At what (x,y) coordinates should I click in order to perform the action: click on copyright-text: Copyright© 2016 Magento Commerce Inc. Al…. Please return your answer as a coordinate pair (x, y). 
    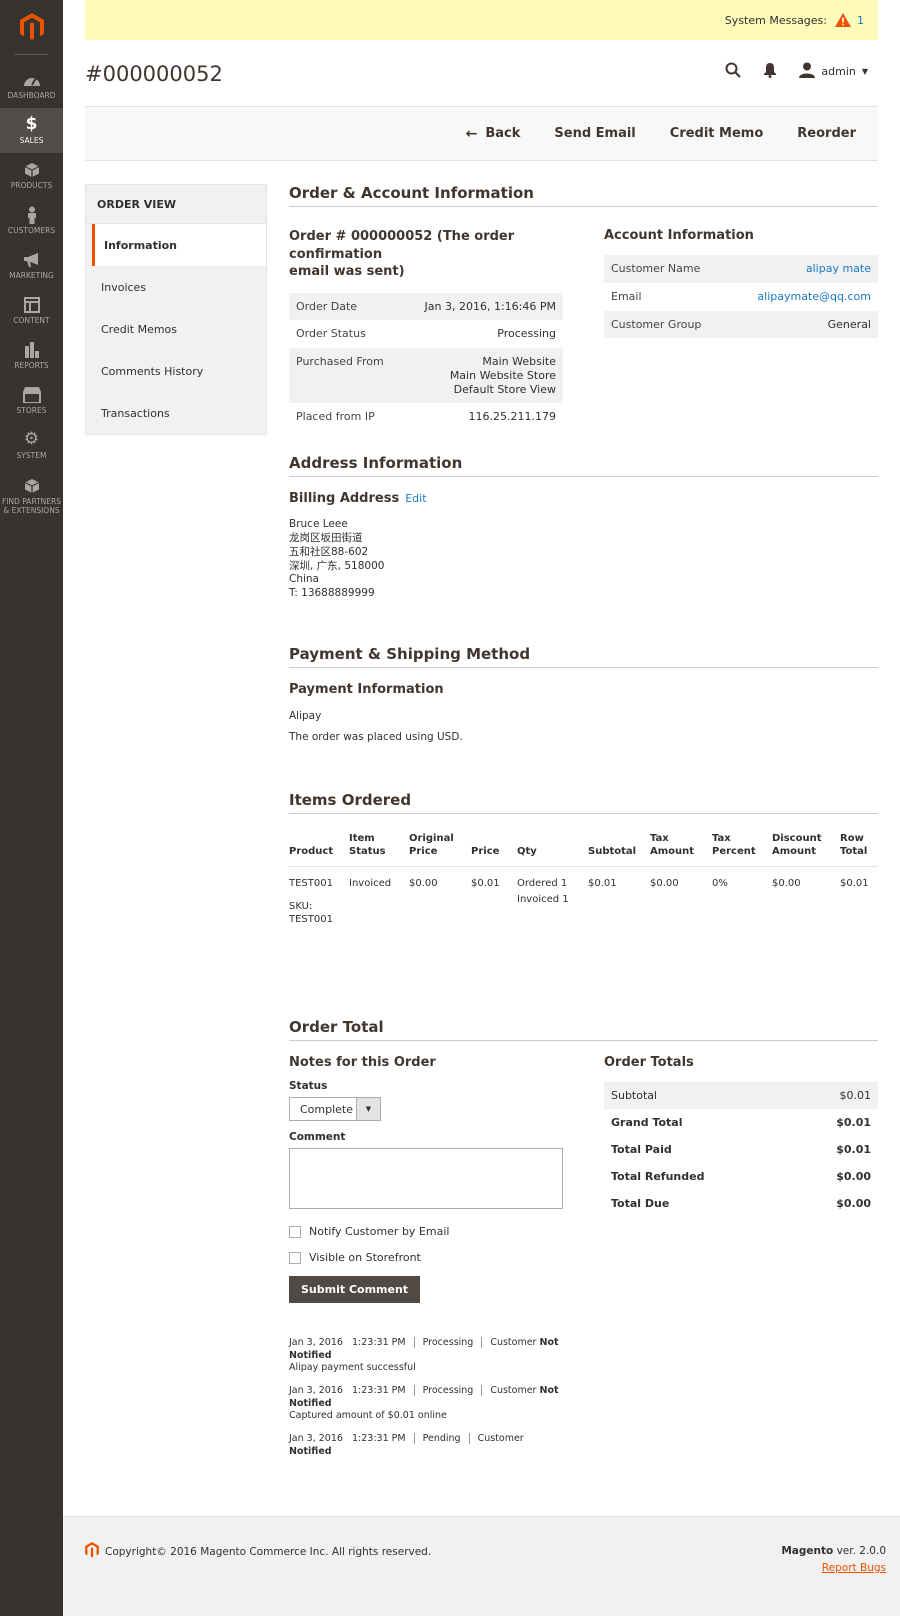
    Looking at the image, I should click on (268, 1551).